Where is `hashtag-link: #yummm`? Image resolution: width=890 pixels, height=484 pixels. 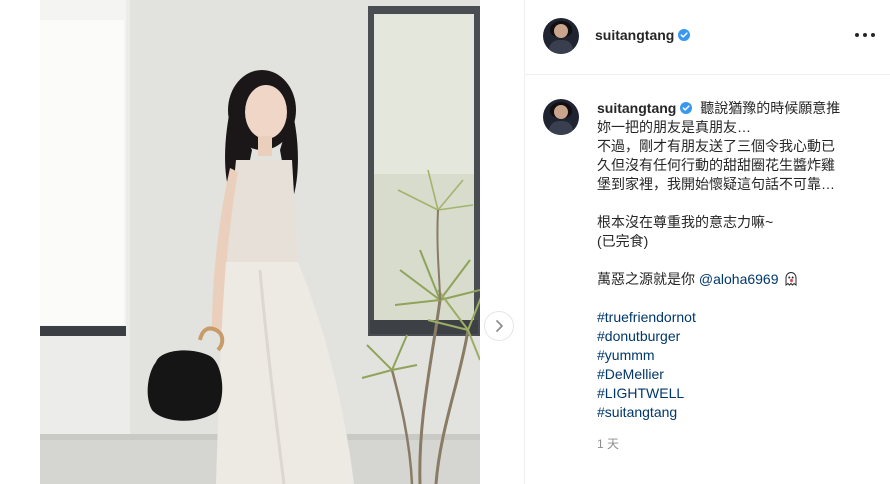 hashtag-link: #yummm is located at coordinates (730, 355).